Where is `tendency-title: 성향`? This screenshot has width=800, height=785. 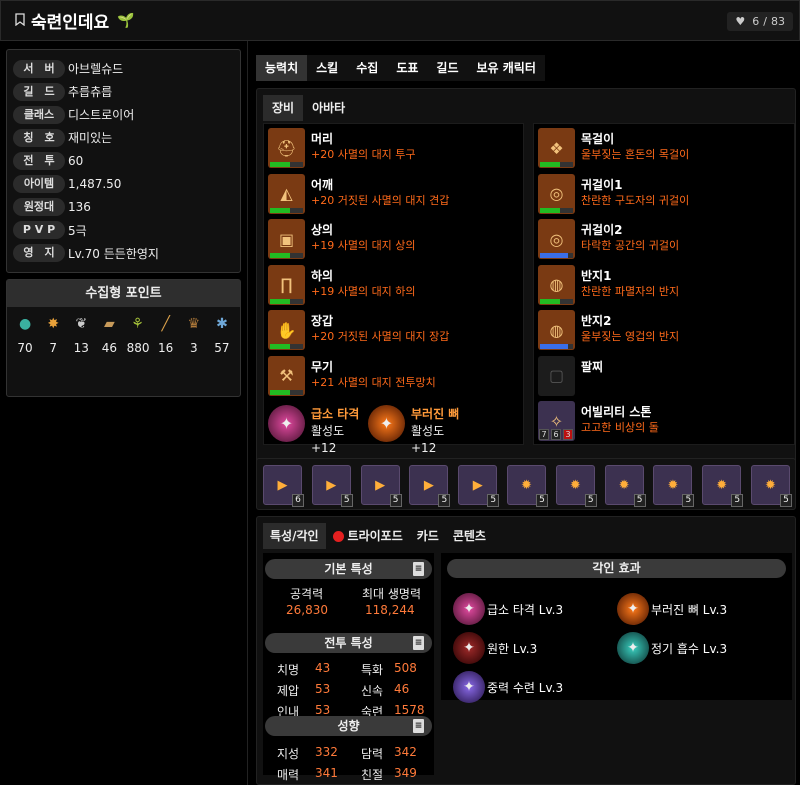 tendency-title: 성향 is located at coordinates (348, 726).